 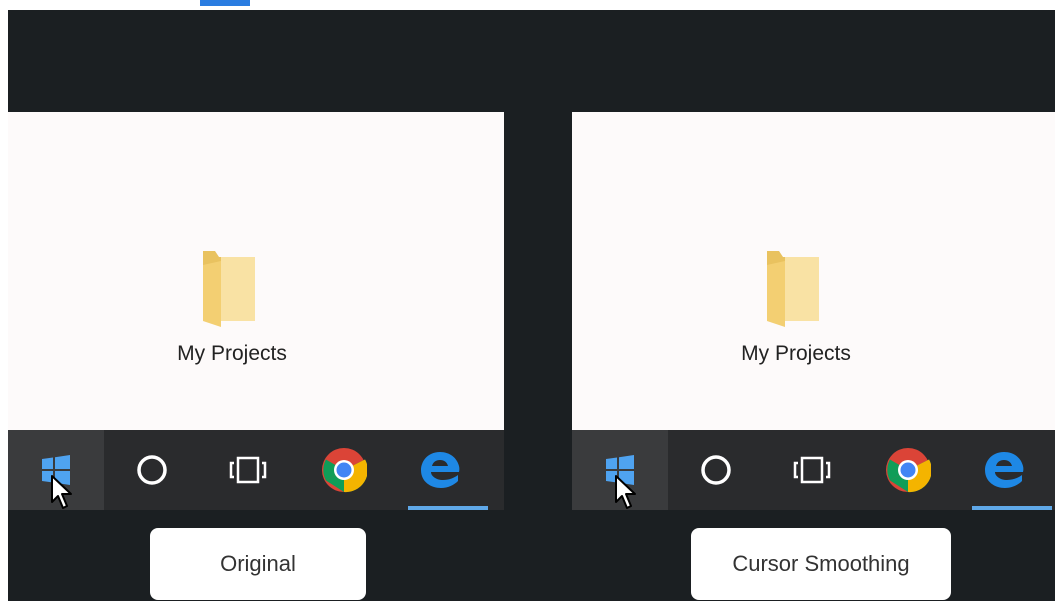 I want to click on top-accent-bar, so click(x=225, y=3).